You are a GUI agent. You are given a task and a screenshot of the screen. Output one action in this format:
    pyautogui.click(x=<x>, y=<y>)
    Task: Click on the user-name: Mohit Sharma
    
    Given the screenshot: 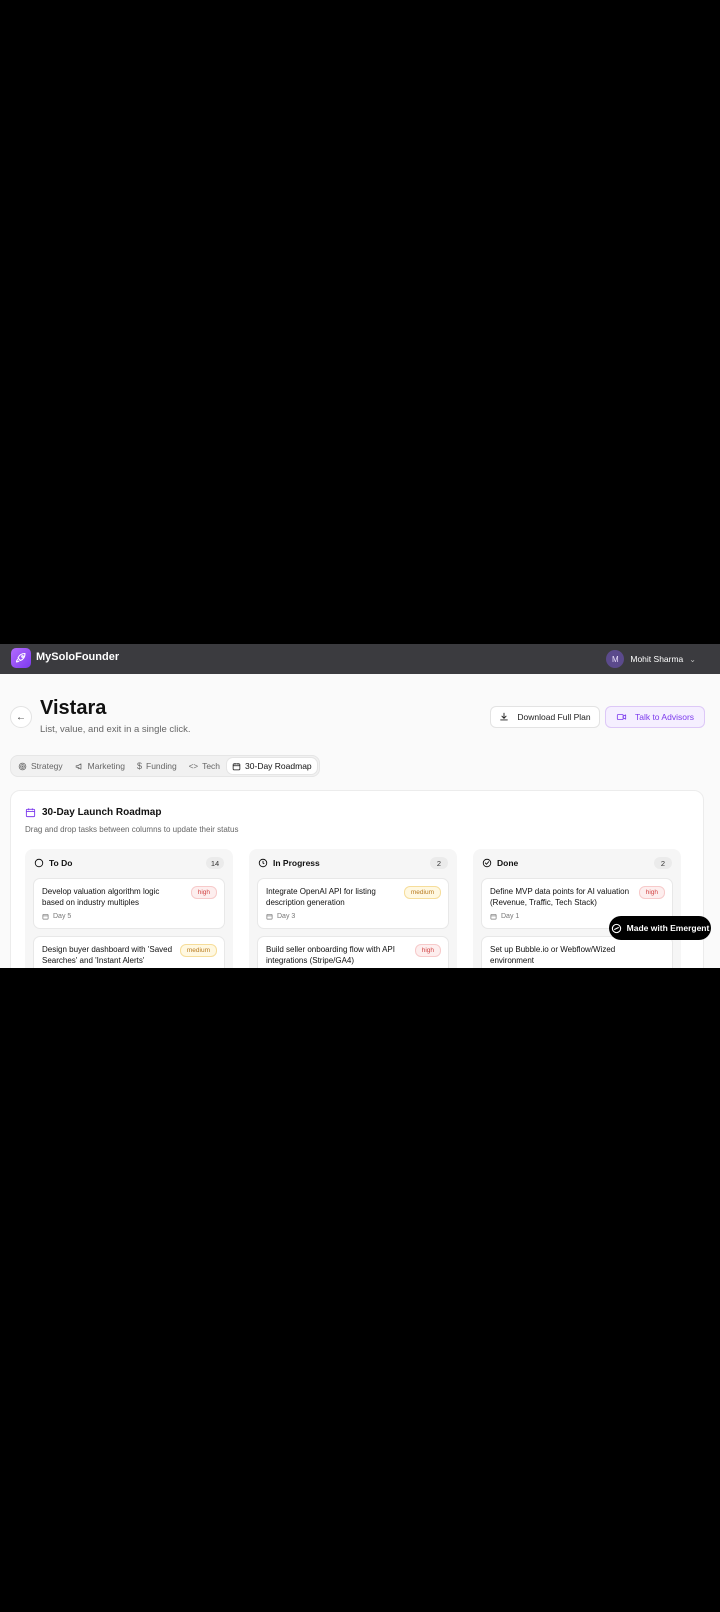 What is the action you would take?
    pyautogui.click(x=657, y=659)
    